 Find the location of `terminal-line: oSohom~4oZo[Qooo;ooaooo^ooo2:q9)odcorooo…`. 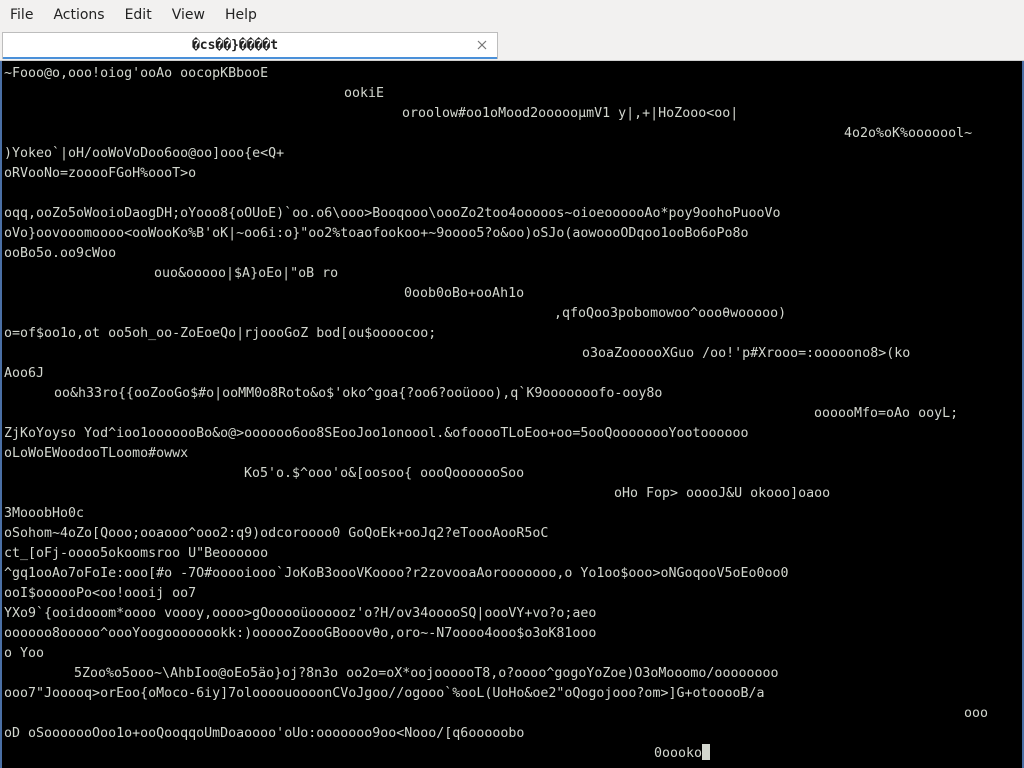

terminal-line: oSohom~4oZo[Qooo;ooaooo^ooo2:q9)odcorooo… is located at coordinates (276, 533).